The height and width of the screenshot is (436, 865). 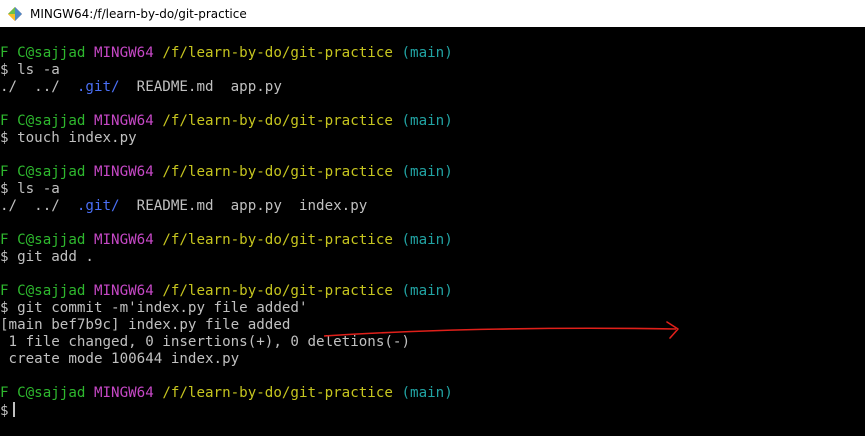 I want to click on output-line: [main bef7b9c] index.py file added, so click(x=432, y=325).